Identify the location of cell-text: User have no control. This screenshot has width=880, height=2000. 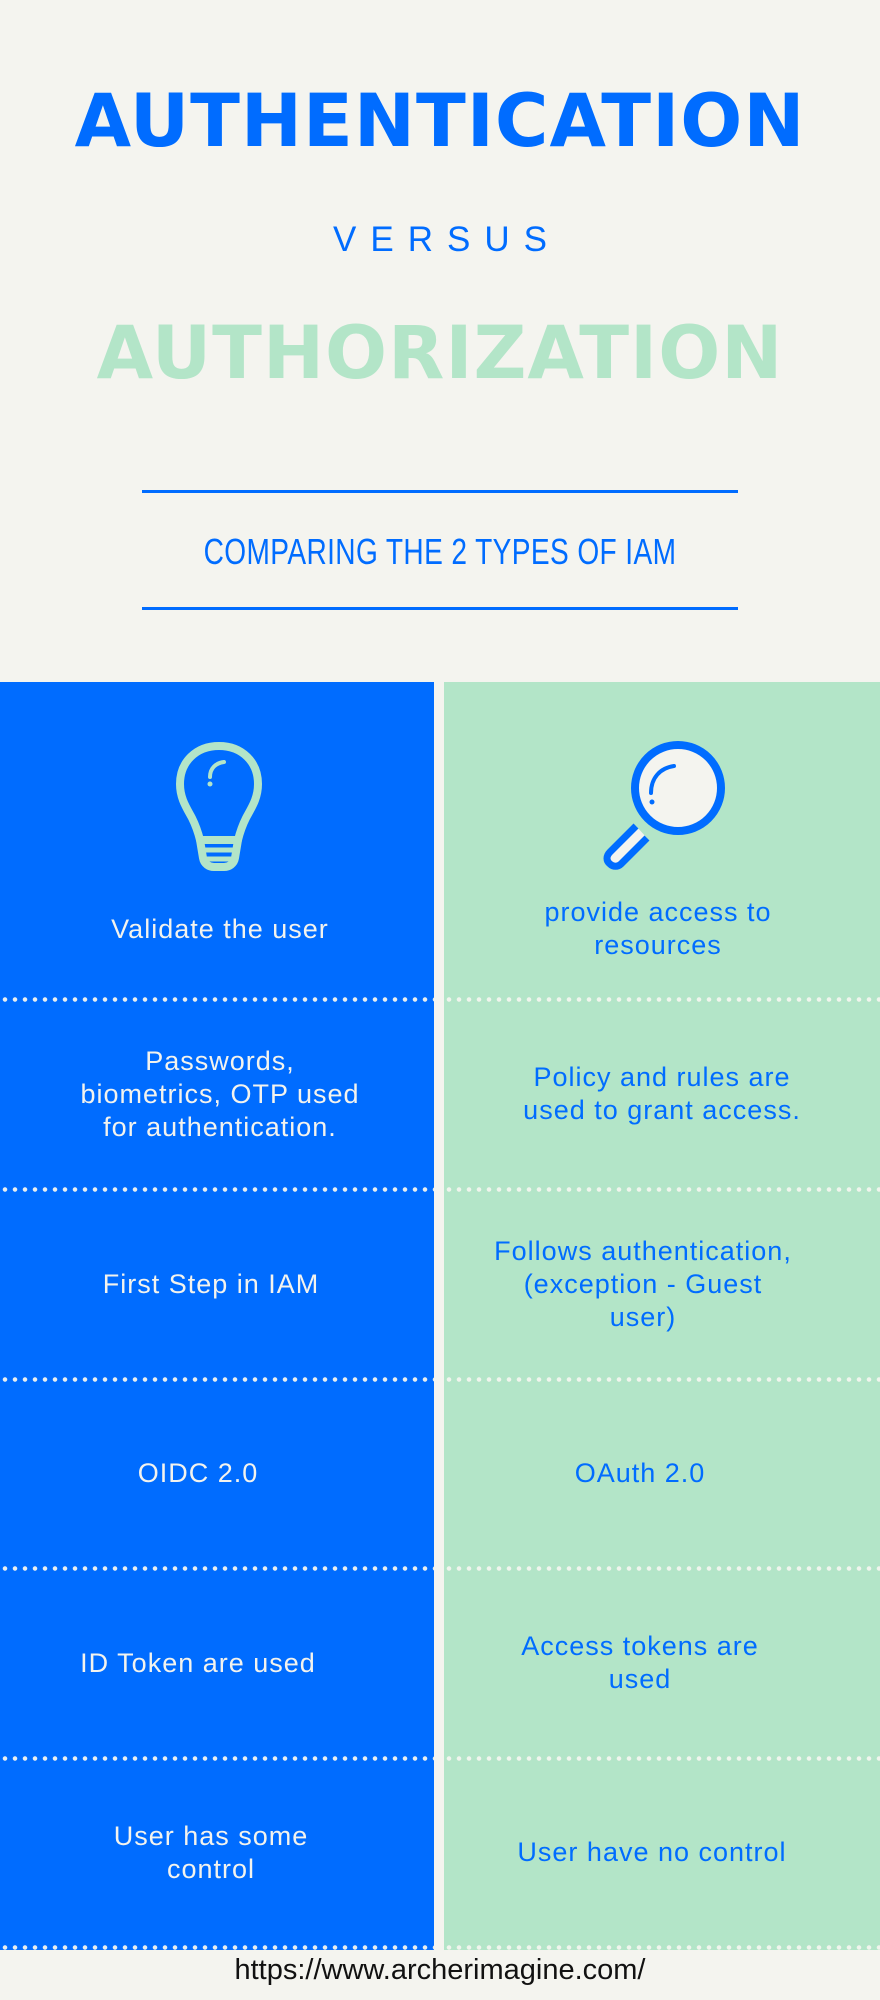
(651, 1852).